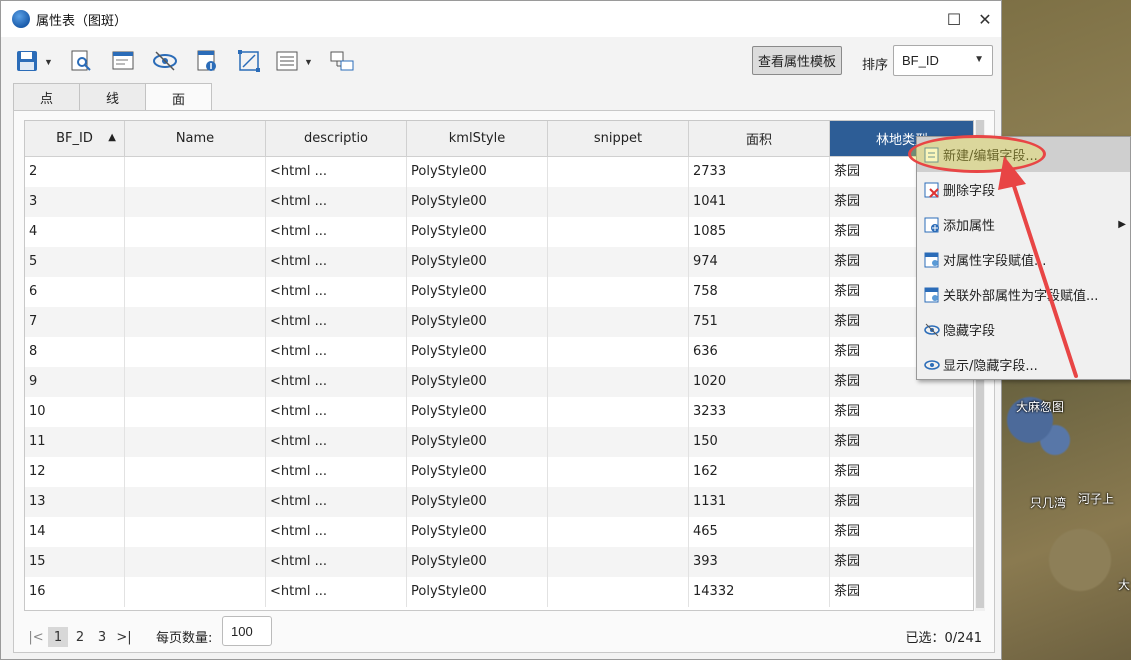 The image size is (1131, 660). I want to click on close-button: ✕, so click(985, 19).